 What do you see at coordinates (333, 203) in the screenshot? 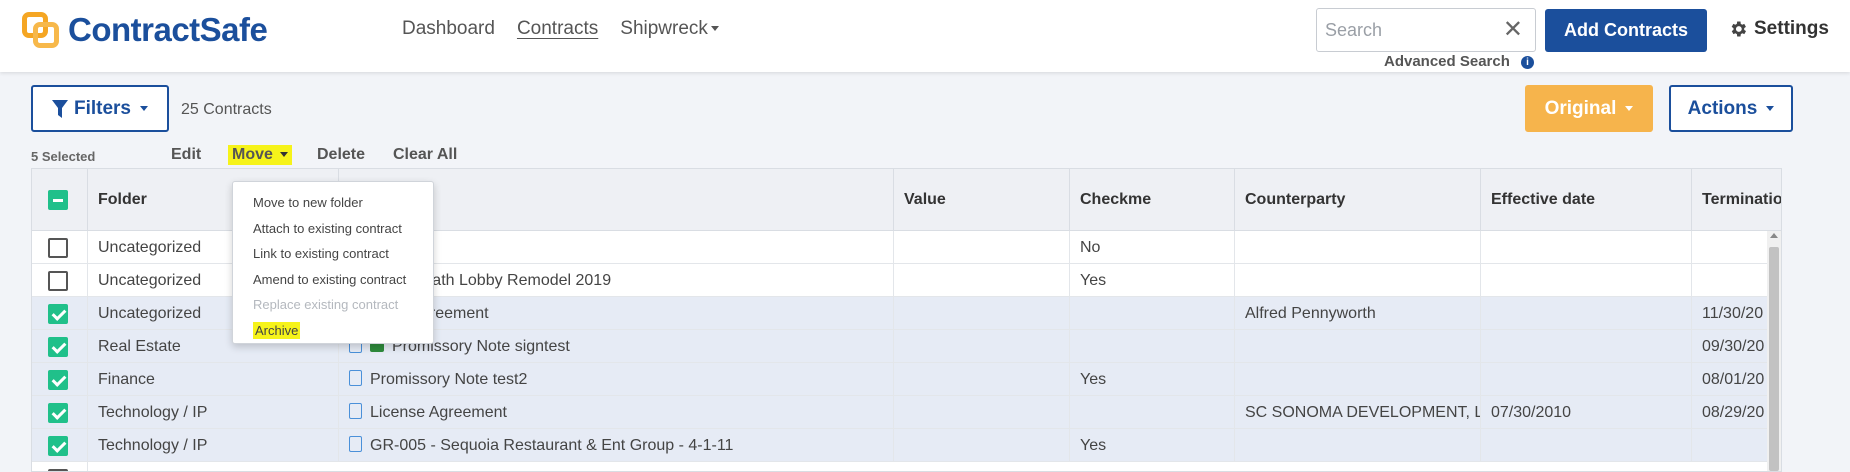
I see `menu-move-to-new-folder: Move to new folder` at bounding box center [333, 203].